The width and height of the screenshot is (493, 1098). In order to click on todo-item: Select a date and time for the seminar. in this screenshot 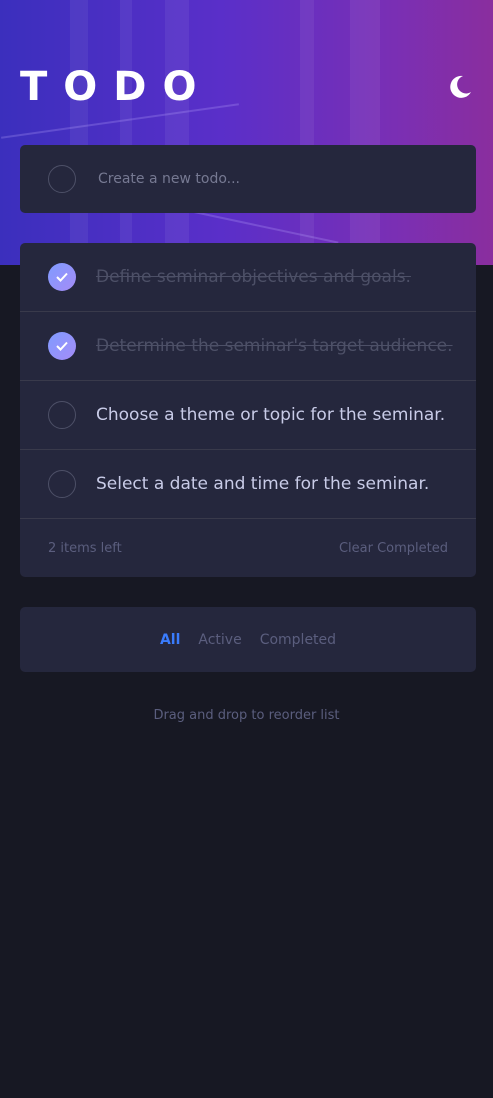, I will do `click(248, 484)`.